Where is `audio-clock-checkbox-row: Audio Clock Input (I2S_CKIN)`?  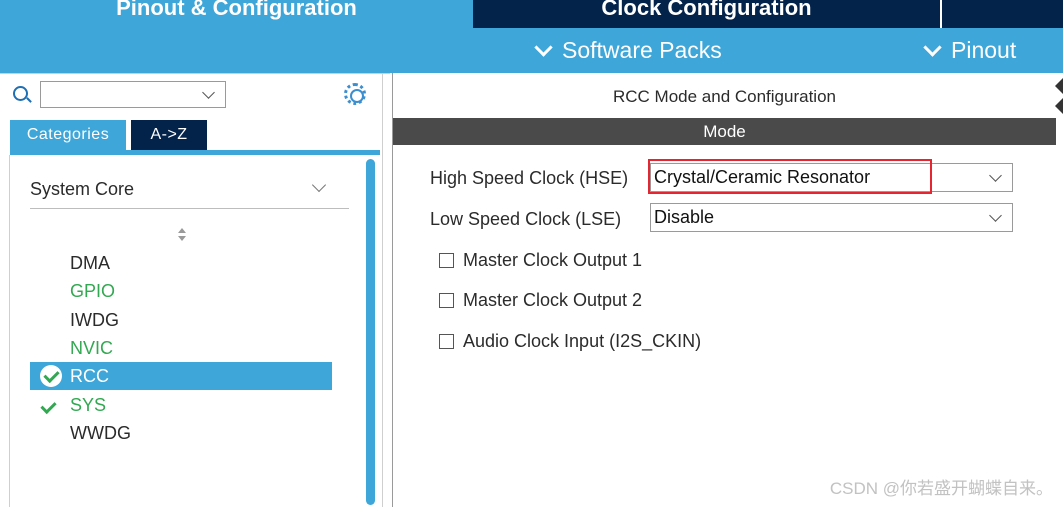 audio-clock-checkbox-row: Audio Clock Input (I2S_CKIN) is located at coordinates (570, 341).